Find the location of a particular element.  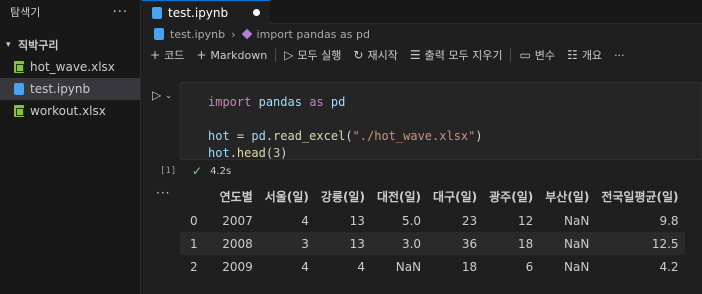

clear-all-icon: ☰ is located at coordinates (415, 55).